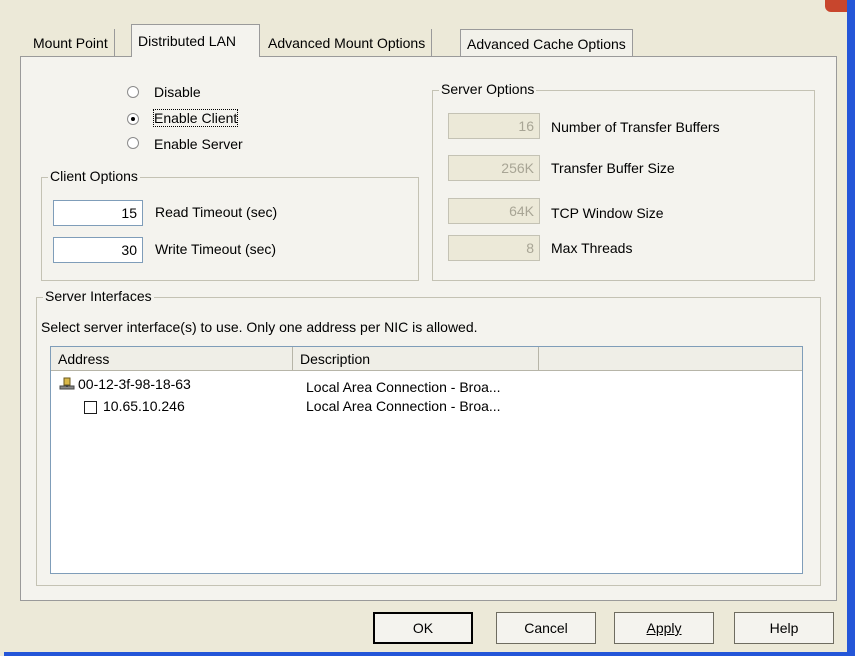  I want to click on tab-label: Distributed LAN, so click(187, 41).